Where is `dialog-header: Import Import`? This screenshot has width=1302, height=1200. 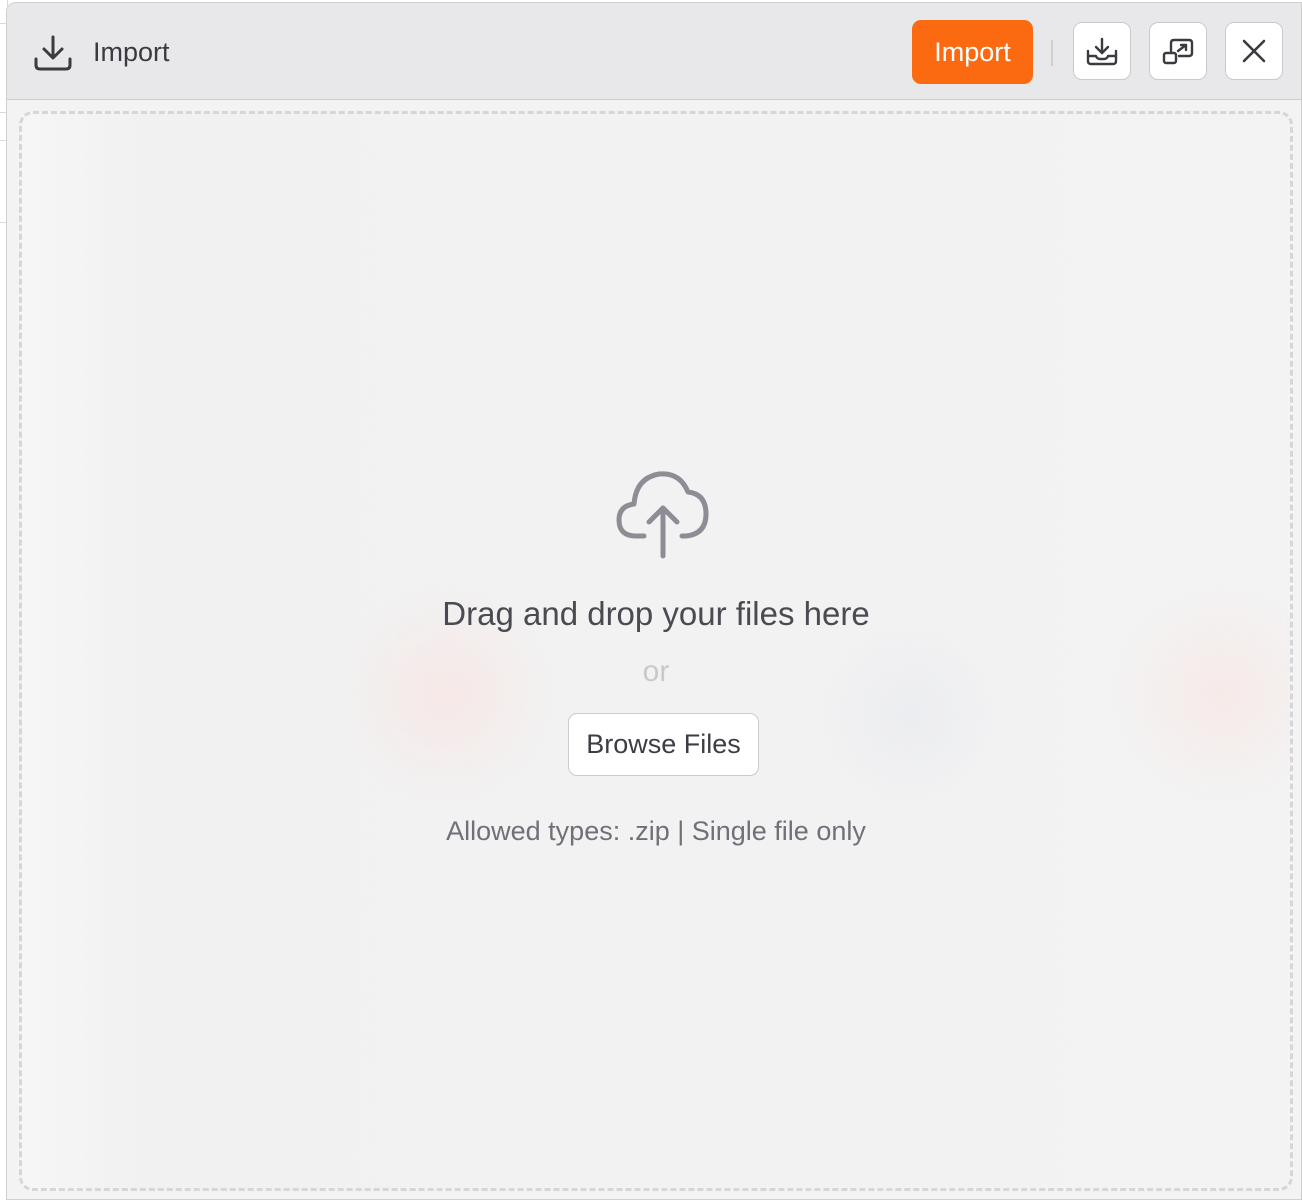 dialog-header: Import Import is located at coordinates (654, 51).